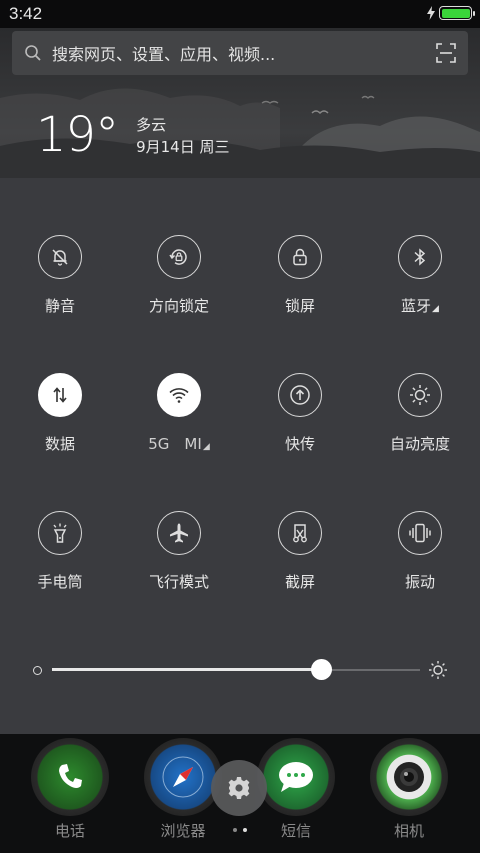 The height and width of the screenshot is (853, 480). I want to click on toggle-label: 截屏, so click(299, 582).